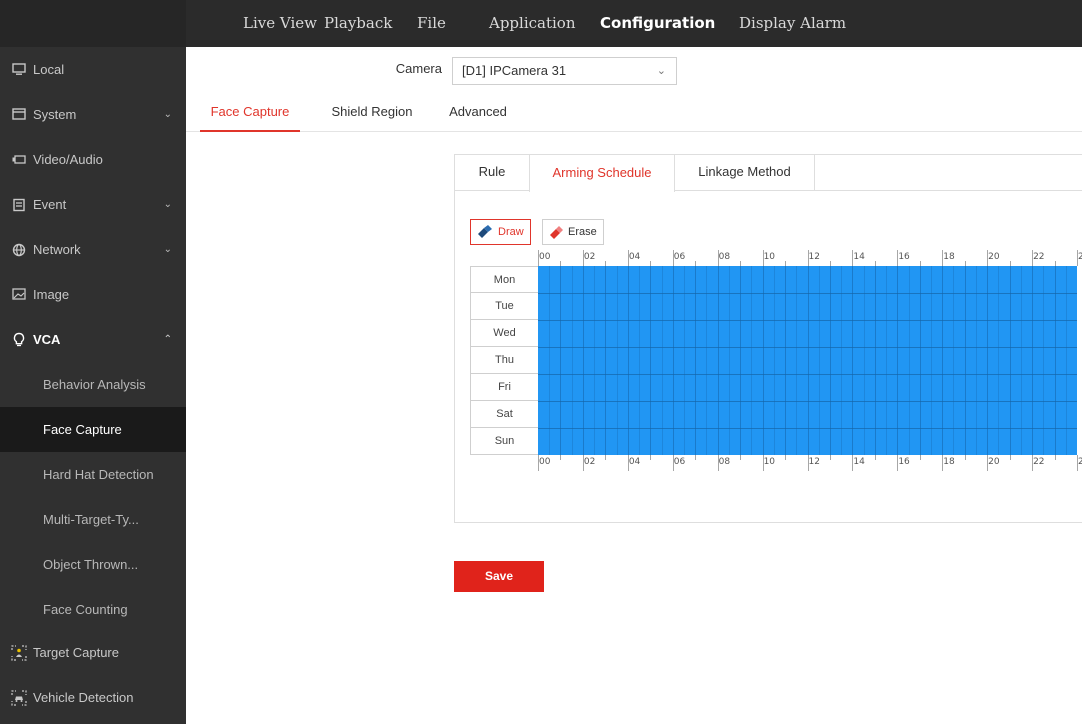 The height and width of the screenshot is (724, 1082). Describe the element at coordinates (745, 172) in the screenshot. I see `subtab-linkage-method: Linkage Method` at that location.